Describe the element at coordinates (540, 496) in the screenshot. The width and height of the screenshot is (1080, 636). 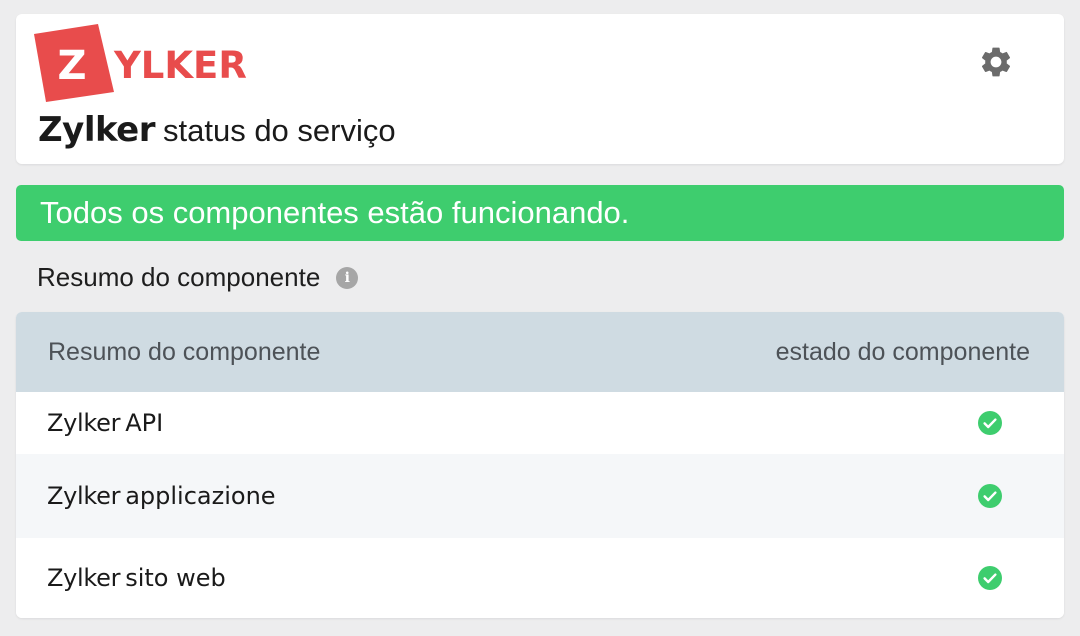
I see `table-row: Zylker applicazione` at that location.